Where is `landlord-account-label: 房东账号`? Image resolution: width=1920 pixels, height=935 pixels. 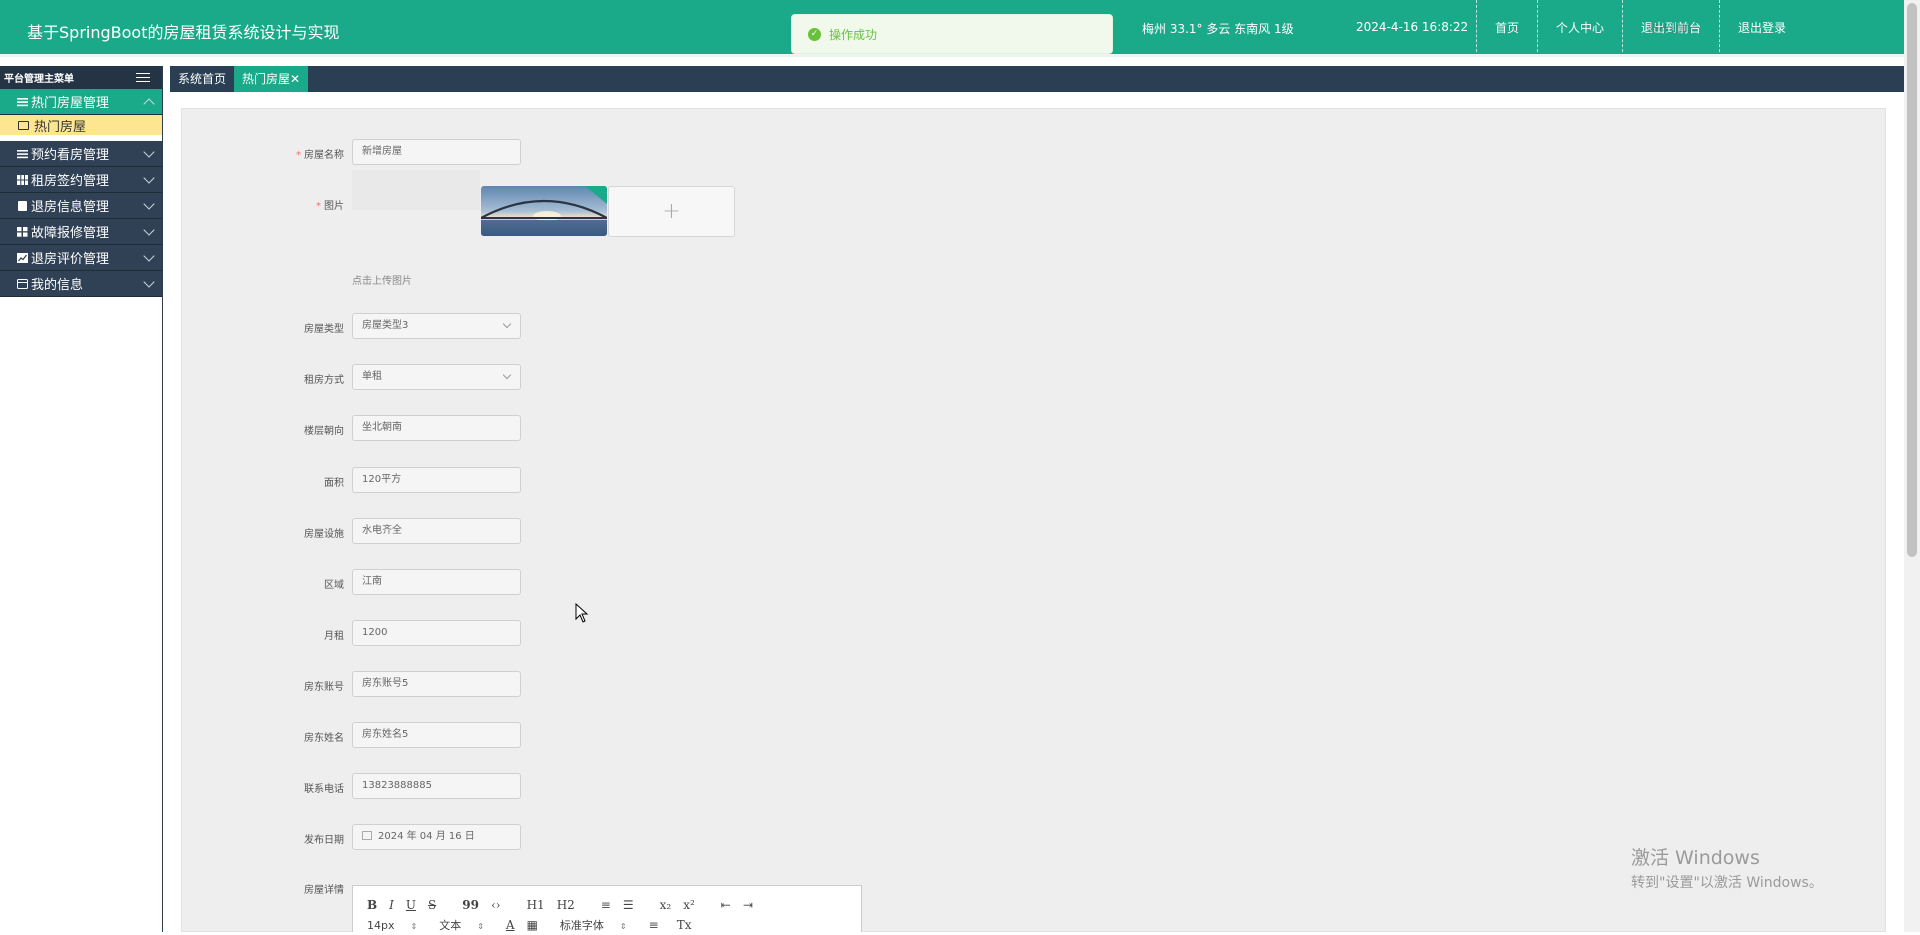
landlord-account-label: 房东账号 is located at coordinates (324, 687).